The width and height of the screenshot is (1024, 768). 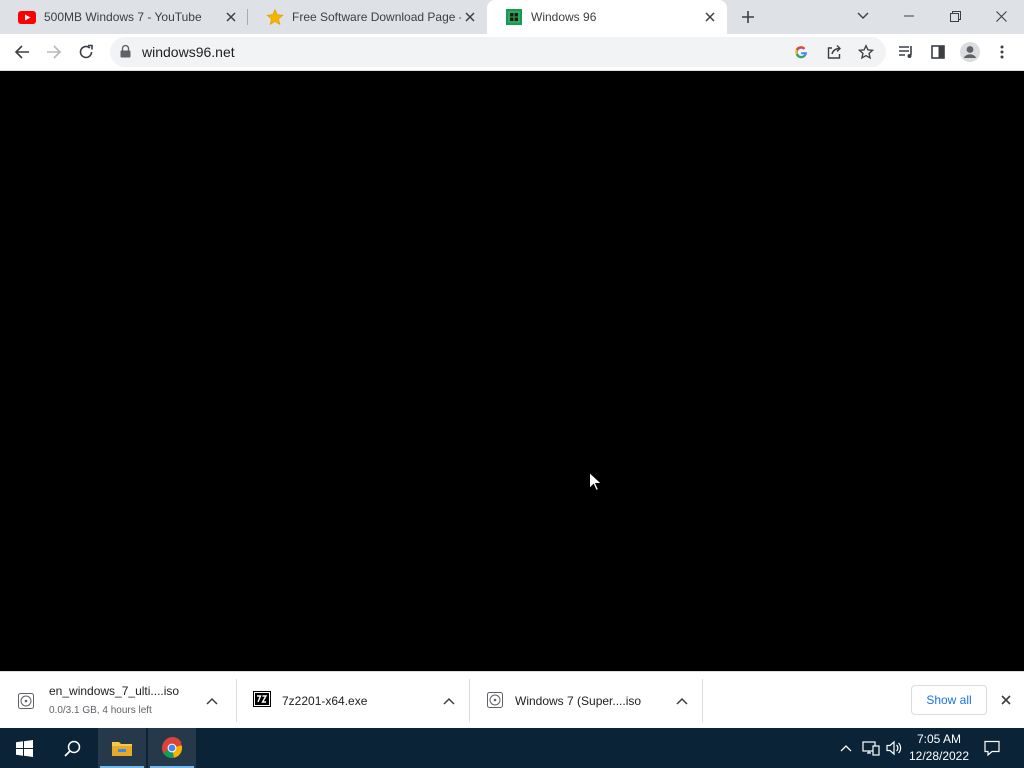 I want to click on search-button, so click(x=72, y=748).